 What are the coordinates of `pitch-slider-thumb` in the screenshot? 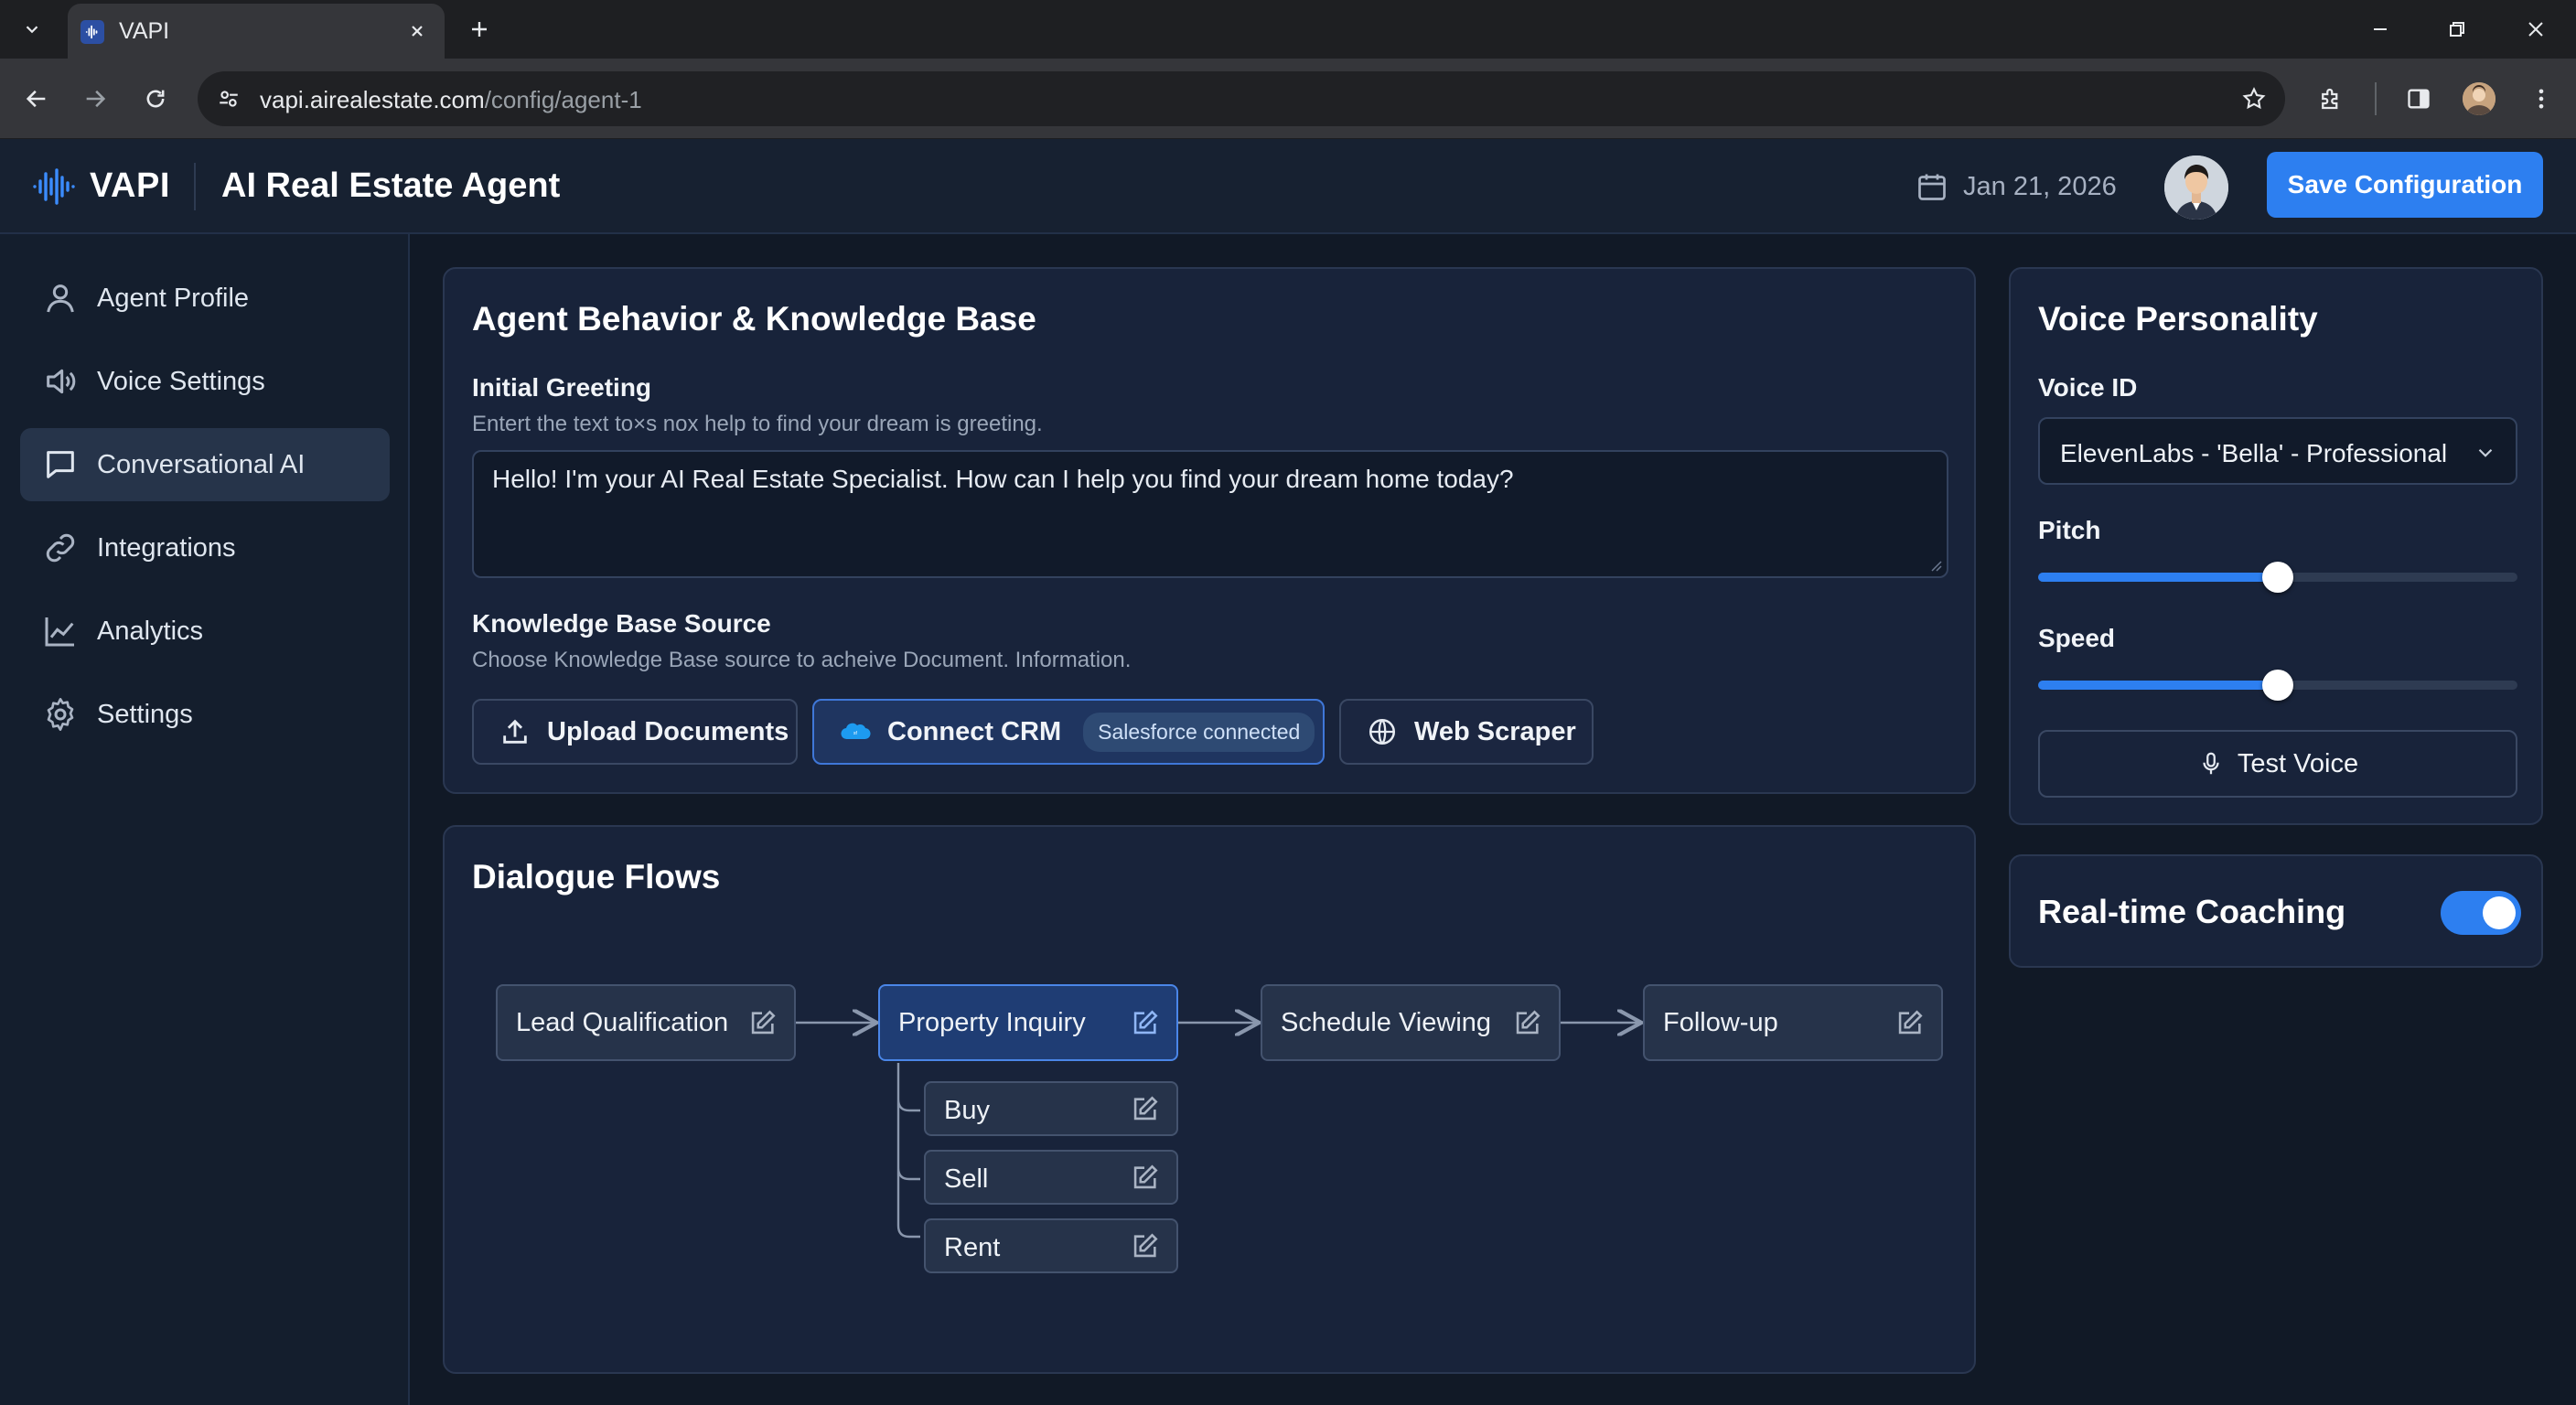 It's located at (2278, 577).